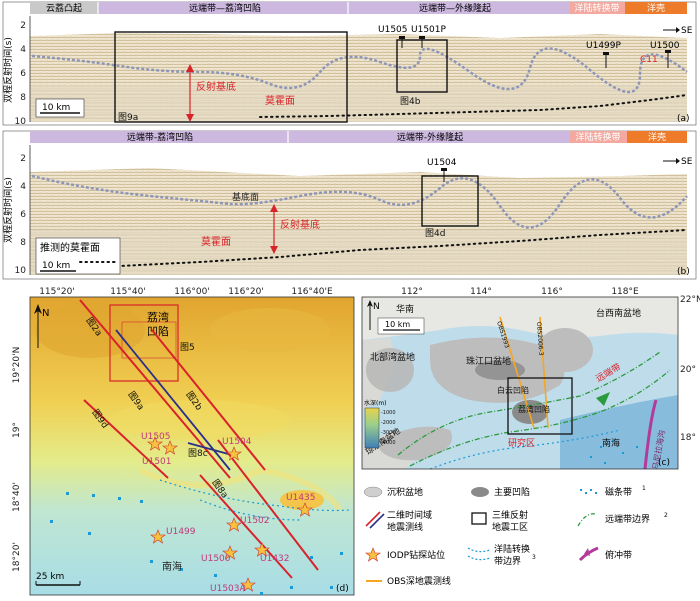  I want to click on site-d-U1432: U1432, so click(275, 559).